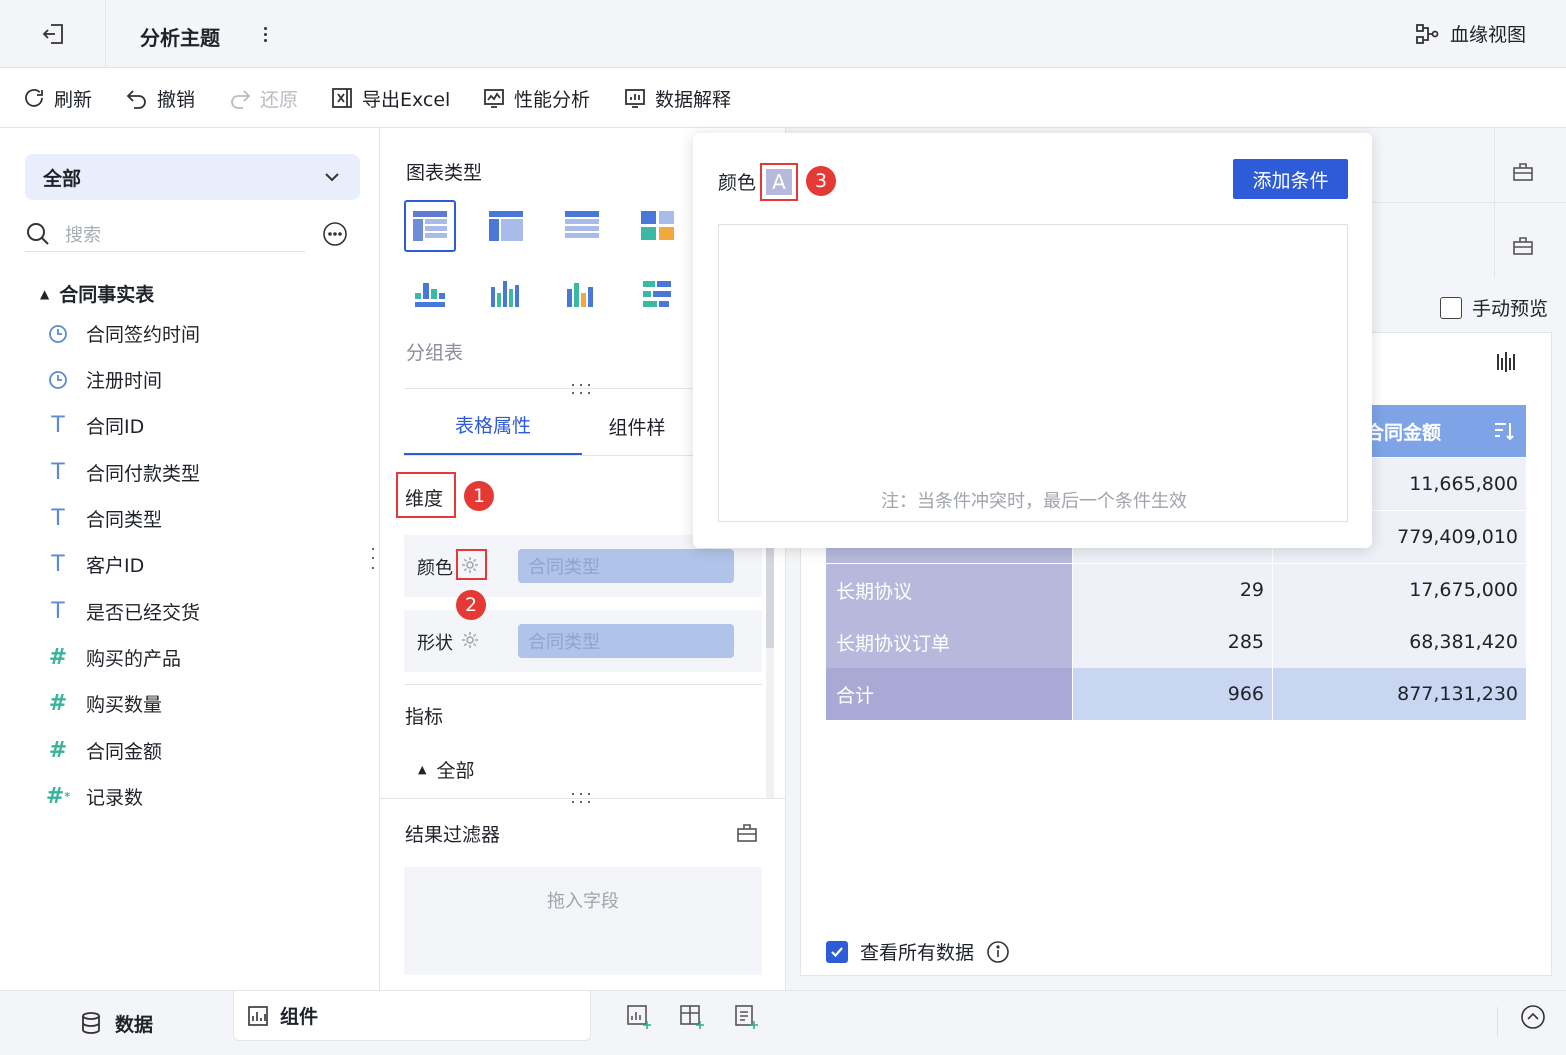  What do you see at coordinates (693, 99) in the screenshot?
I see `data-explain-label: 数据解释` at bounding box center [693, 99].